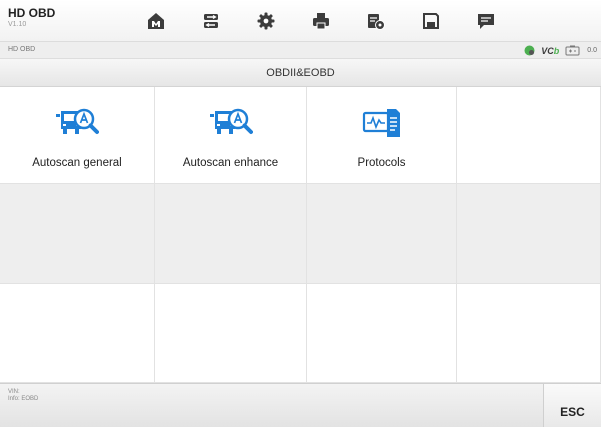  I want to click on autoscan-general-tile: Autoscan general, so click(77, 135).